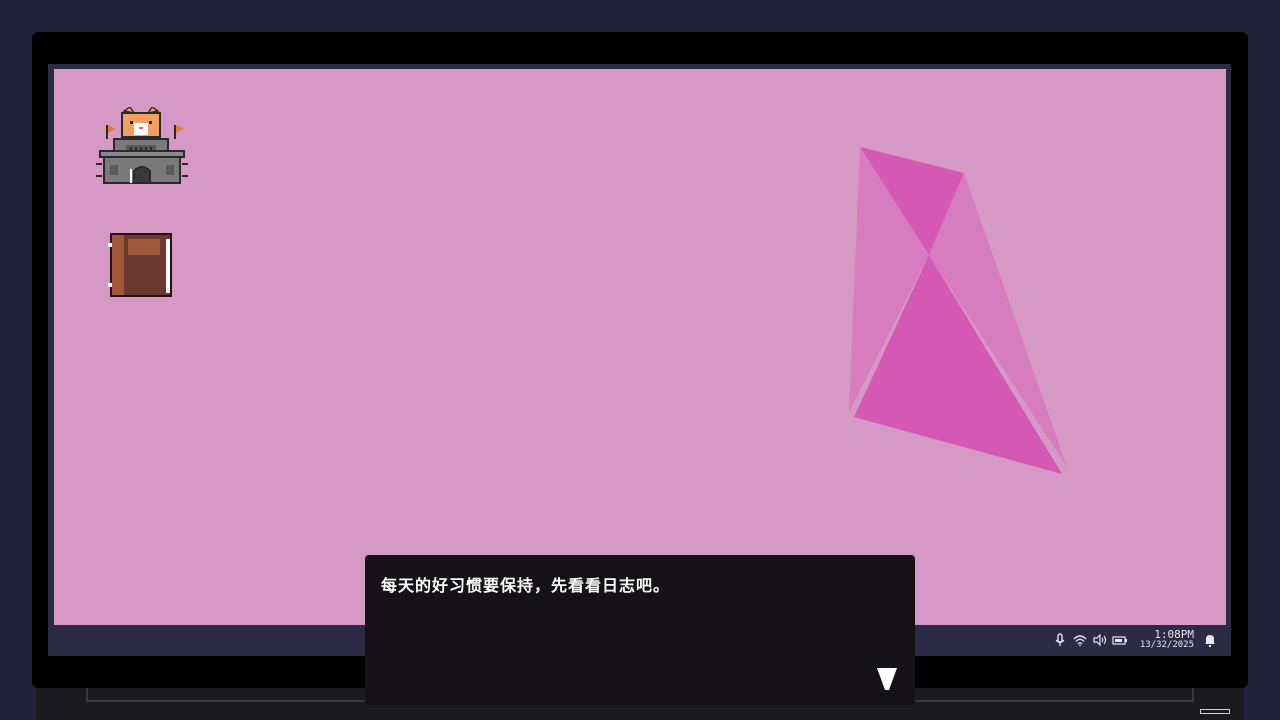  What do you see at coordinates (1210, 640) in the screenshot?
I see `bell-icon` at bounding box center [1210, 640].